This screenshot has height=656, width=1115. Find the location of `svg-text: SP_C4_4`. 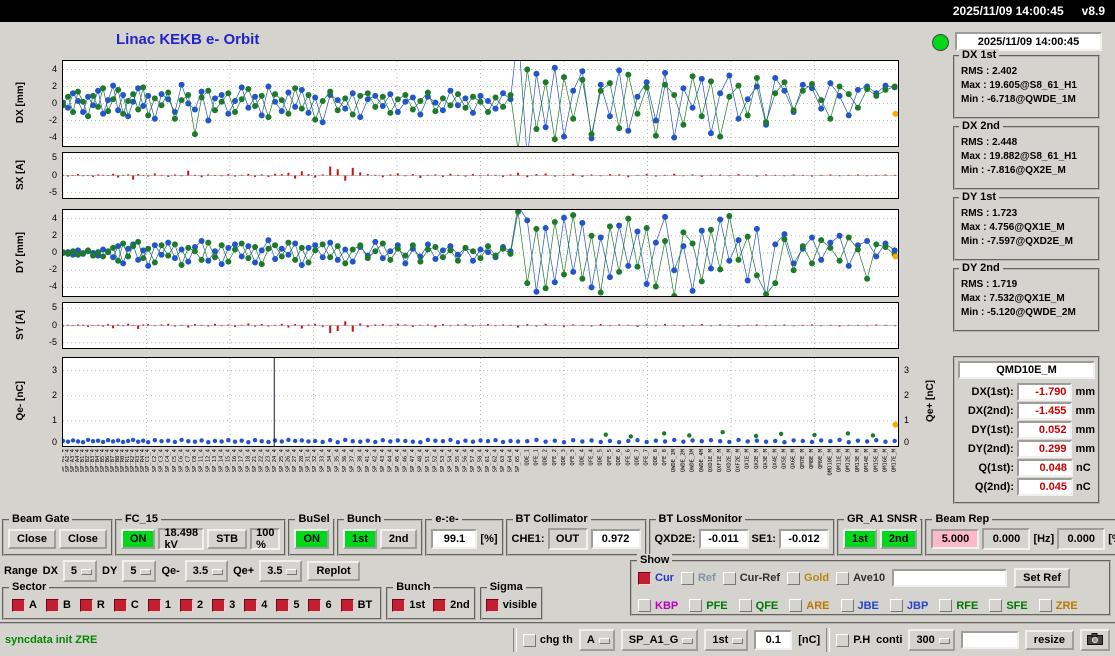

svg-text: SP_C4_4 is located at coordinates (168, 460).